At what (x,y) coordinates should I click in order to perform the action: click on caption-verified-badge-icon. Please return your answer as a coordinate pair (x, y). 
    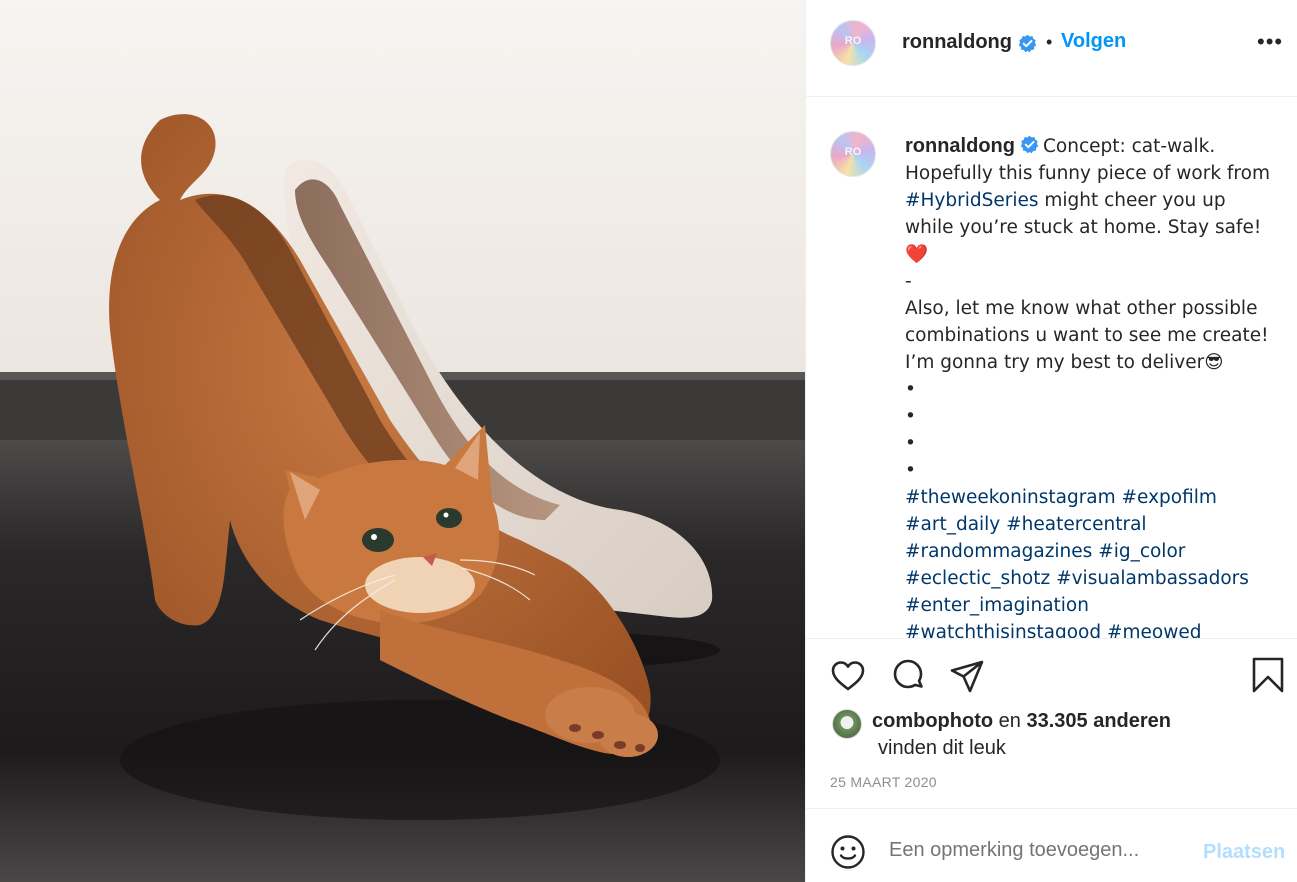
    Looking at the image, I should click on (1029, 144).